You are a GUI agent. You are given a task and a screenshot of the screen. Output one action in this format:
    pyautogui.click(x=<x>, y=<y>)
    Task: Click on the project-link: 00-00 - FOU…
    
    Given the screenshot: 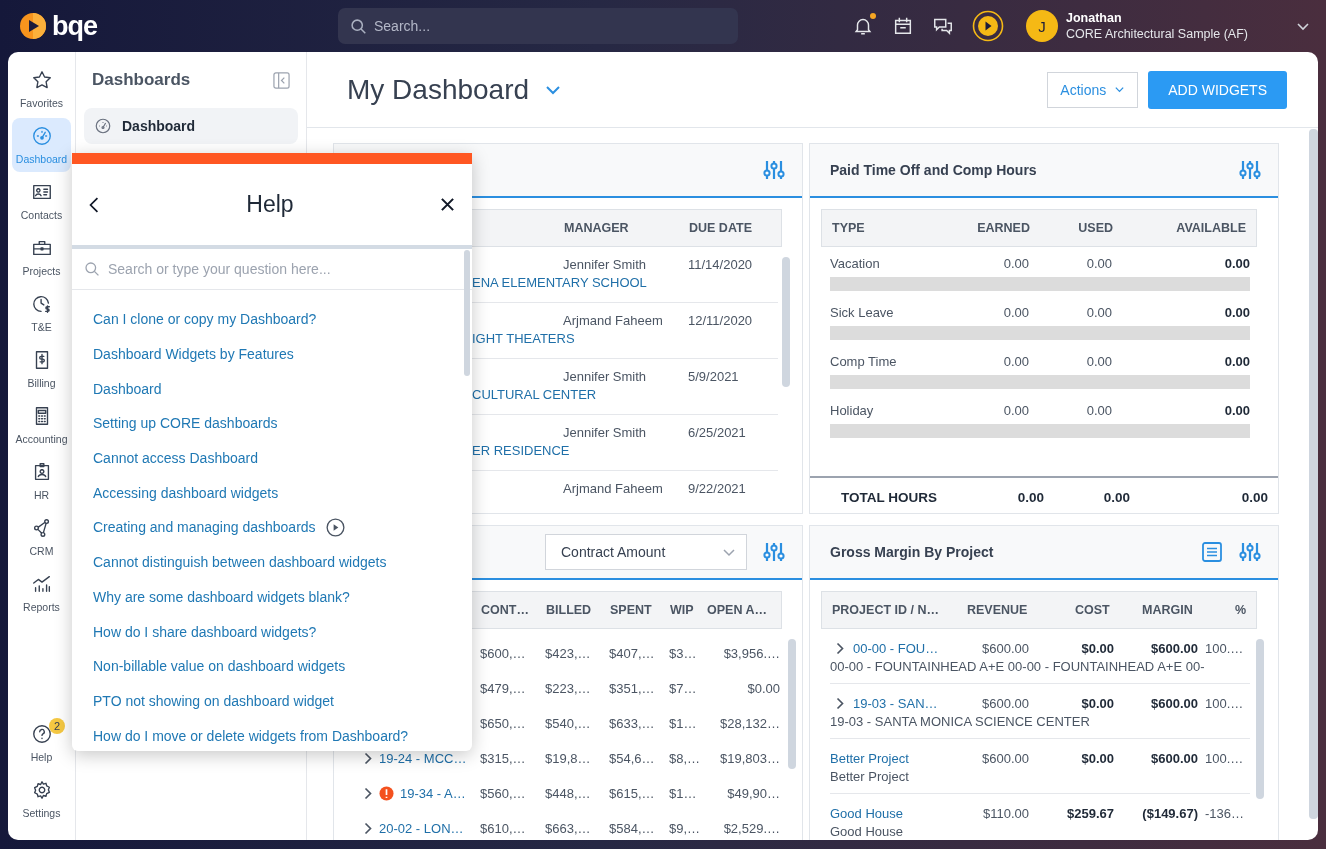 What is the action you would take?
    pyautogui.click(x=896, y=648)
    